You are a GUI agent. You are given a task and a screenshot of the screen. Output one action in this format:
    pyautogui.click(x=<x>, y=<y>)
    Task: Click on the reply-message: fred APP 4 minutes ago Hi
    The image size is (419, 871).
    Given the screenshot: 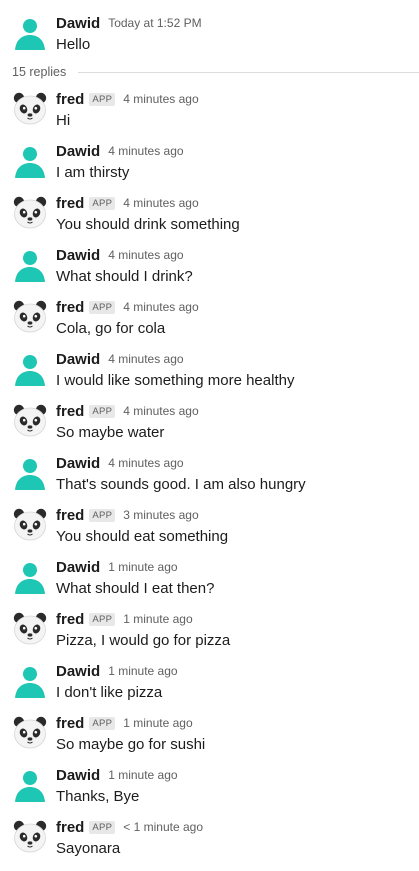 What is the action you would take?
    pyautogui.click(x=209, y=102)
    